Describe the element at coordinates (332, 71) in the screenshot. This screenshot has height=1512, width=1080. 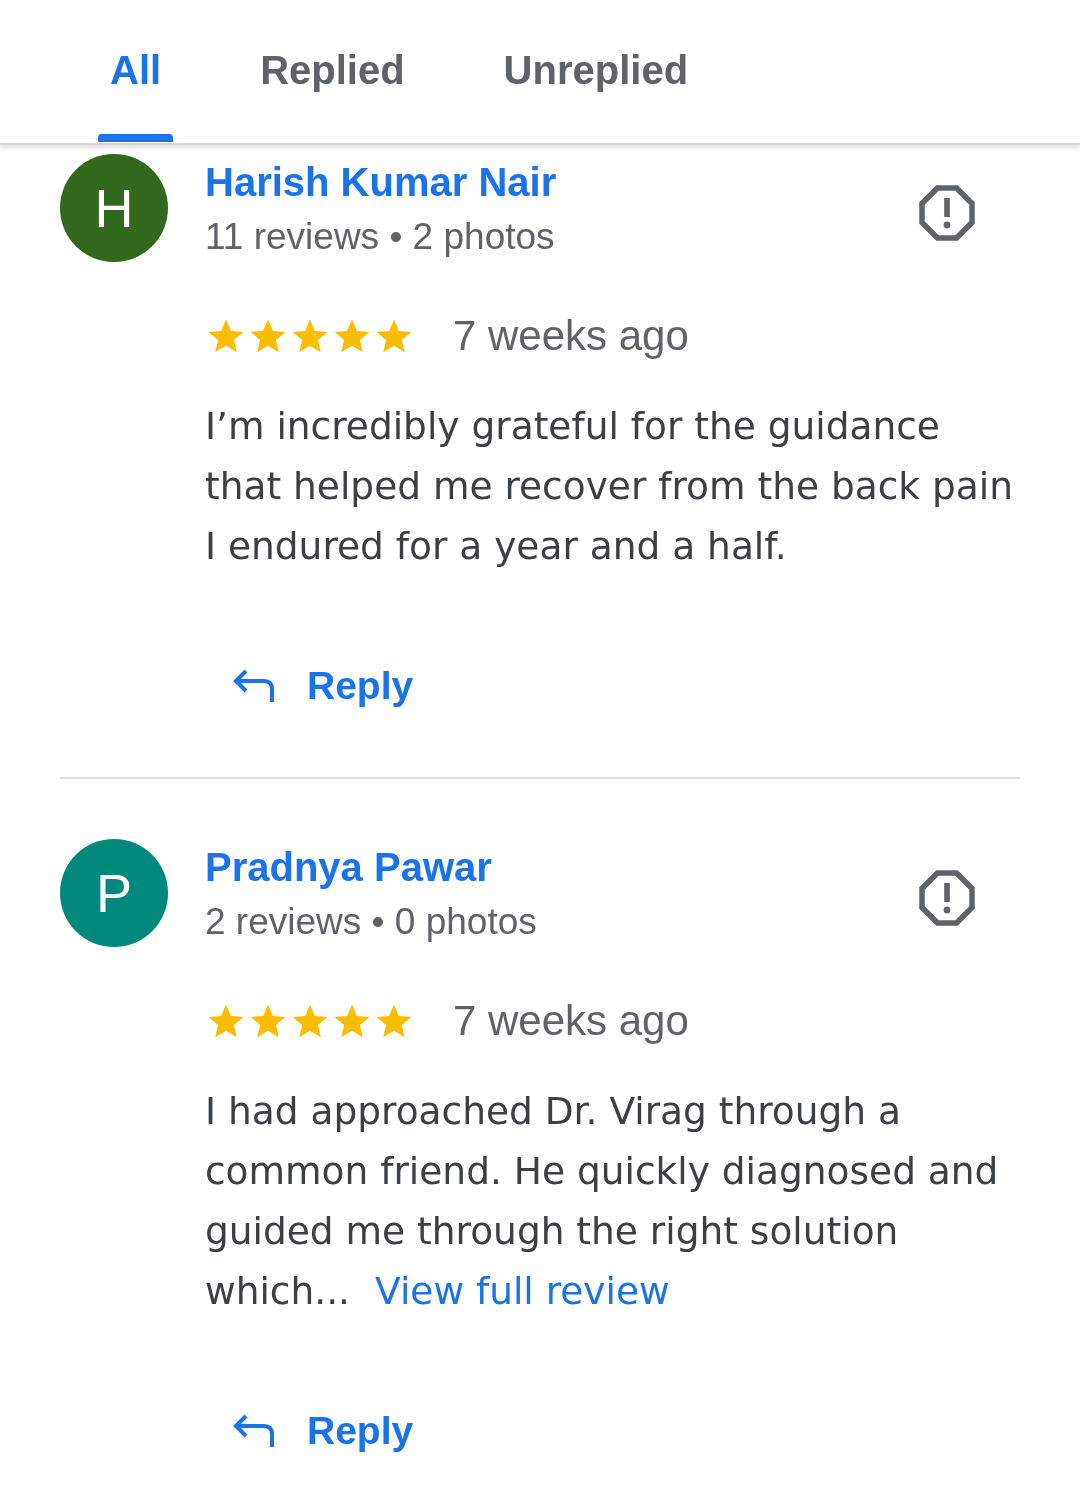
I see `tab: Replied` at that location.